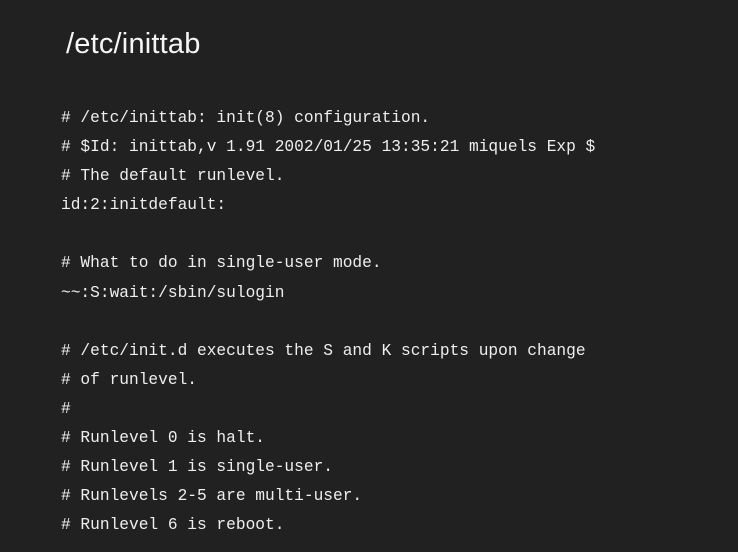  Describe the element at coordinates (212, 496) in the screenshot. I see `code-line: # Runlevels 2-5 are multi-user.` at that location.